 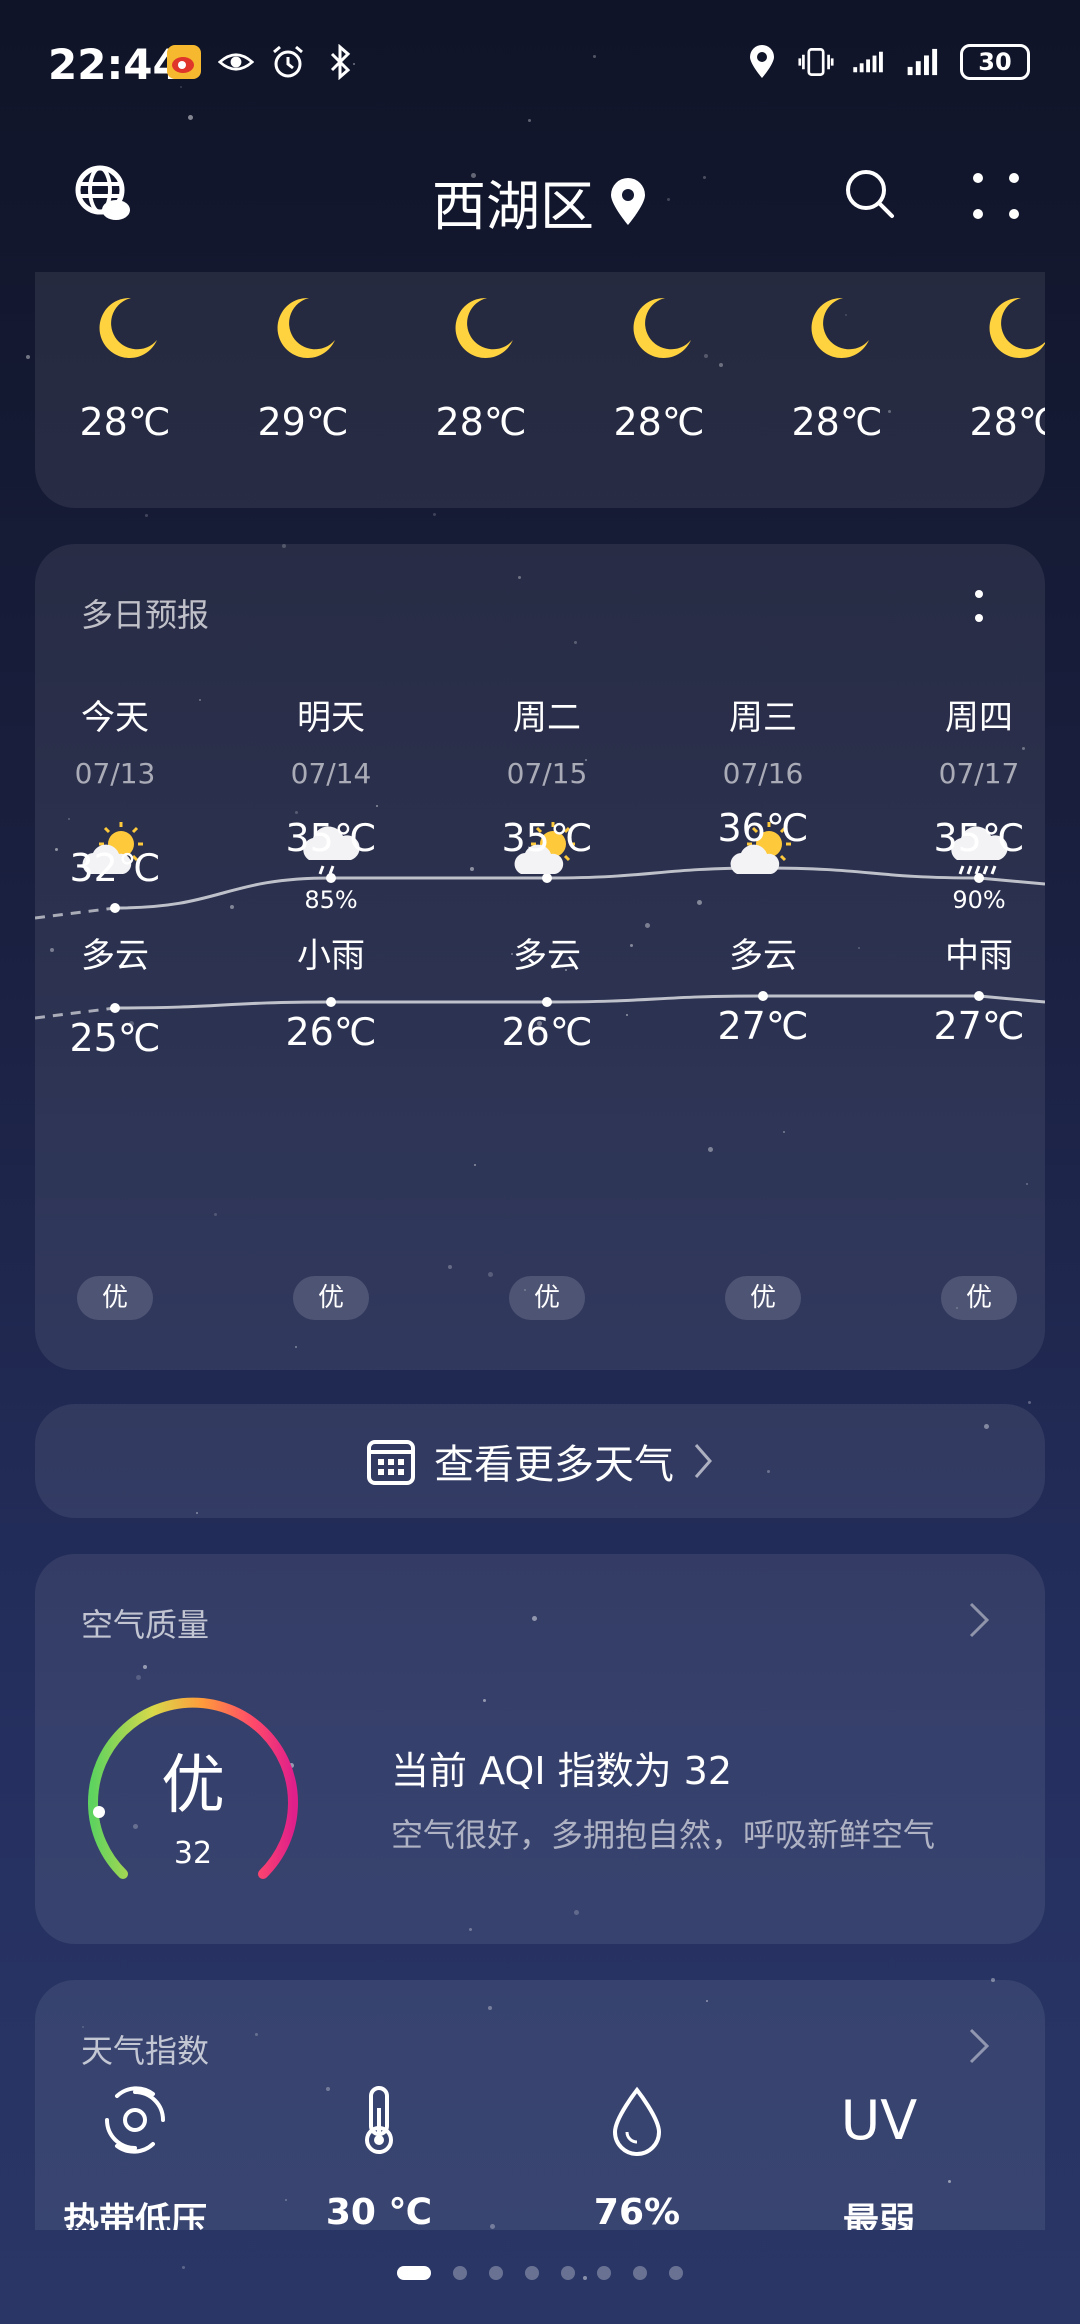 I want to click on index-temperature: 30 ℃, so click(x=379, y=2156).